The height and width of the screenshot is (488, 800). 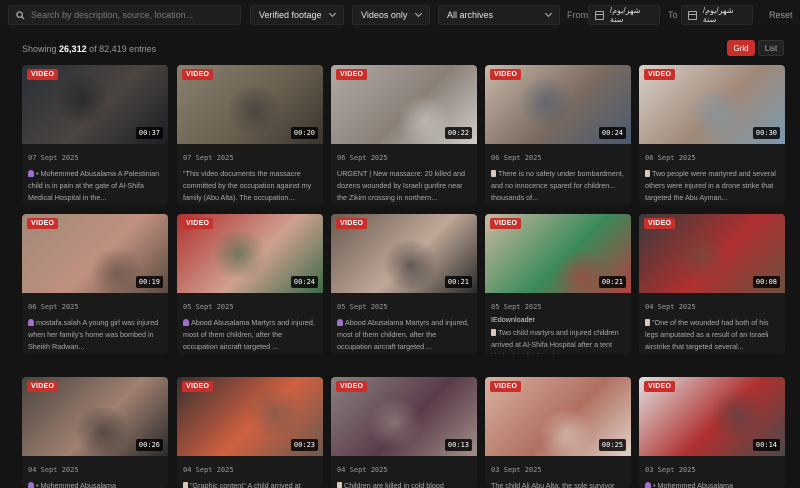 I want to click on video-thumbnail: VIDEO 00:19, so click(x=95, y=253).